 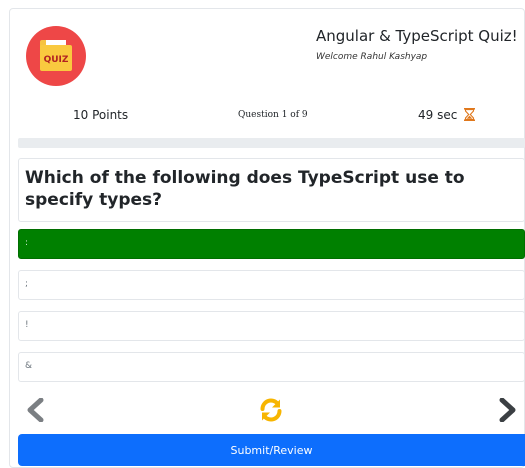 What do you see at coordinates (271, 326) in the screenshot?
I see `answer-option-3: !` at bounding box center [271, 326].